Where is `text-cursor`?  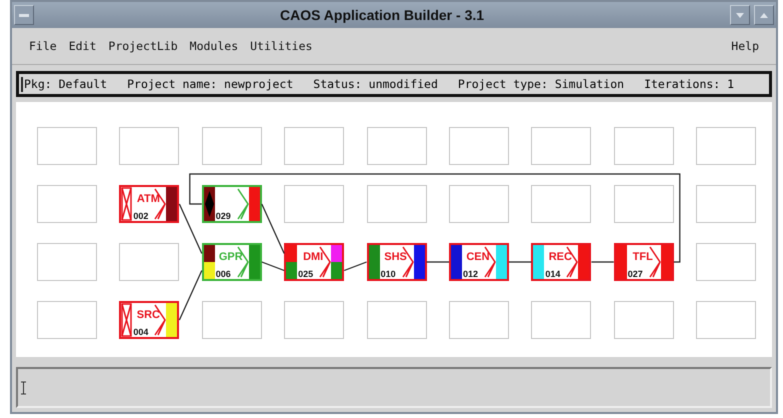 text-cursor is located at coordinates (22, 84).